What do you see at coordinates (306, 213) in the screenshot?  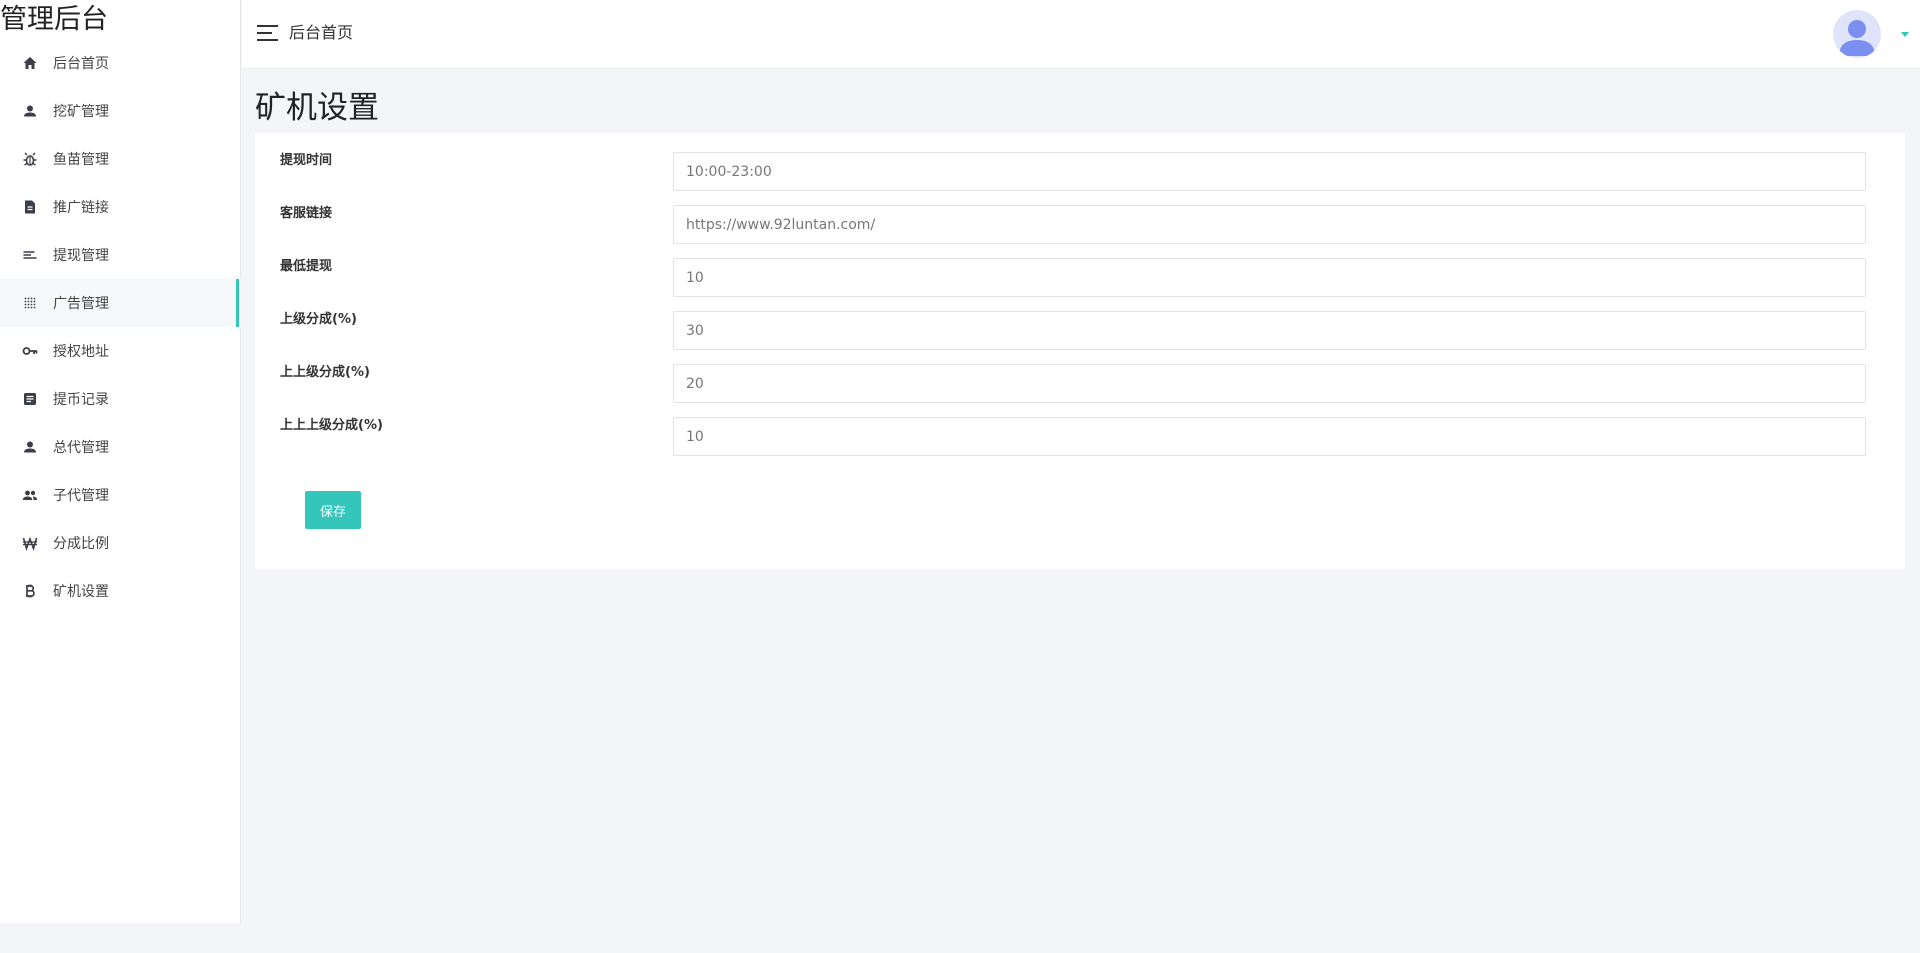 I see `service-link-label: 客服链接` at bounding box center [306, 213].